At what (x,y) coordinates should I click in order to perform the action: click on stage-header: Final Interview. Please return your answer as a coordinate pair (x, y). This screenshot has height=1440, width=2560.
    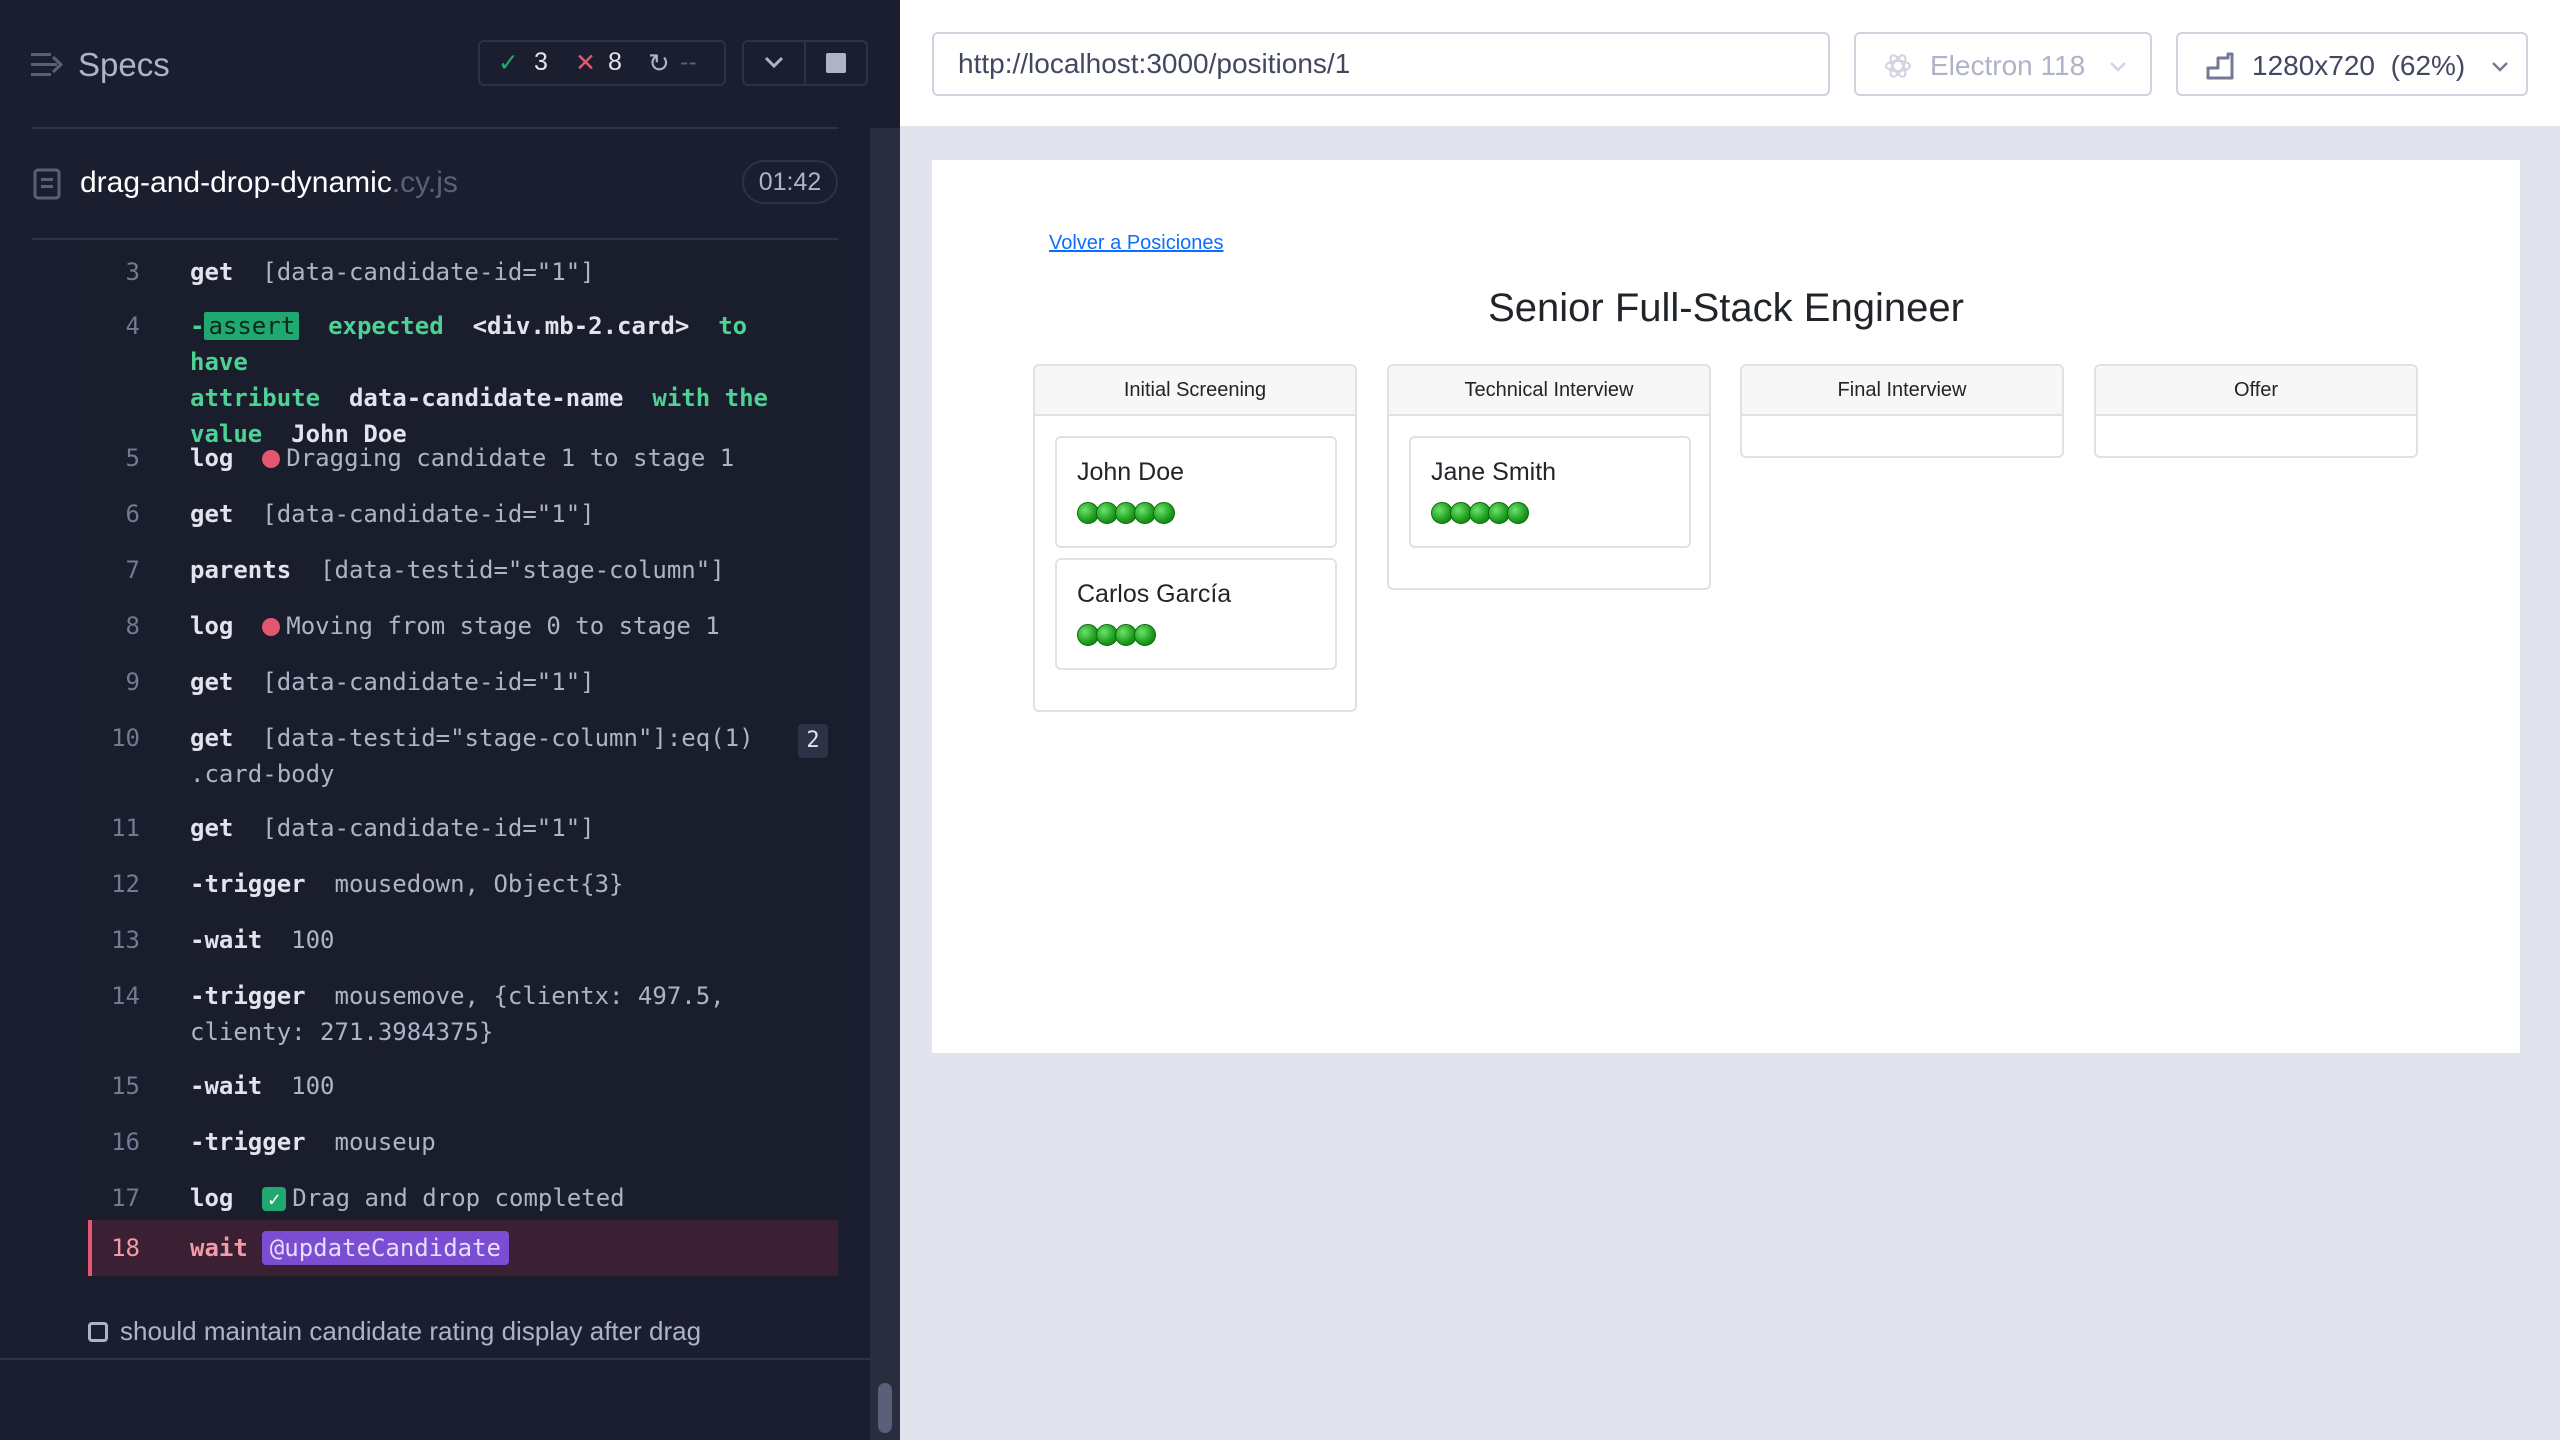
    Looking at the image, I should click on (1902, 391).